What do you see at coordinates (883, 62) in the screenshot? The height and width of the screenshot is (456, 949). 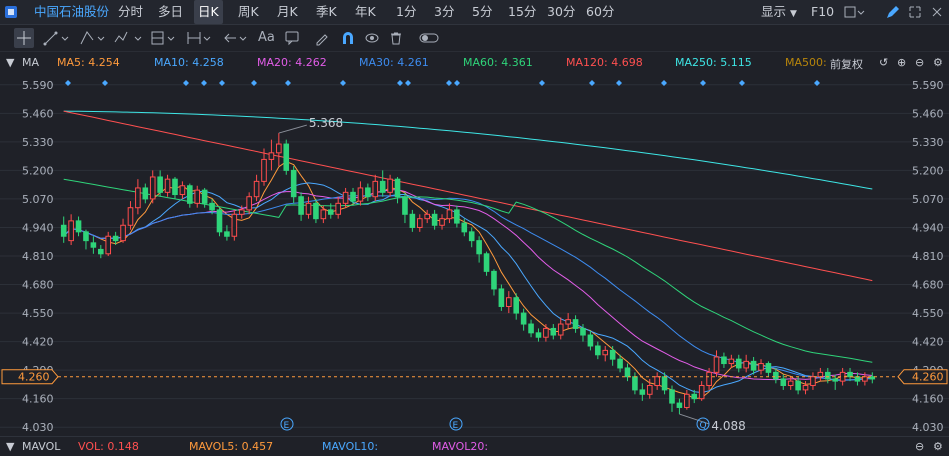 I see `undo-icon: ↺` at bounding box center [883, 62].